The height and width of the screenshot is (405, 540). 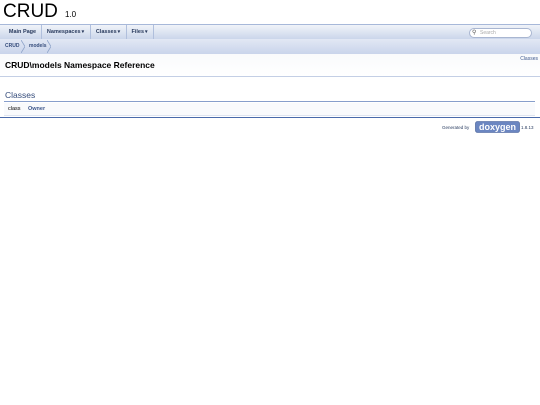 What do you see at coordinates (80, 65) in the screenshot?
I see `page-title: CRUD\models Namespace Reference` at bounding box center [80, 65].